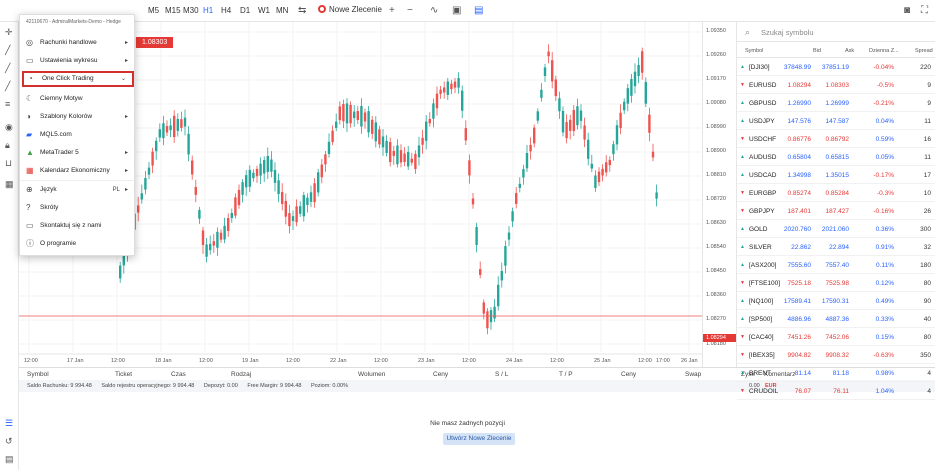 This screenshot has height=470, width=935. I want to click on channel-icon: ╱, so click(7, 86).